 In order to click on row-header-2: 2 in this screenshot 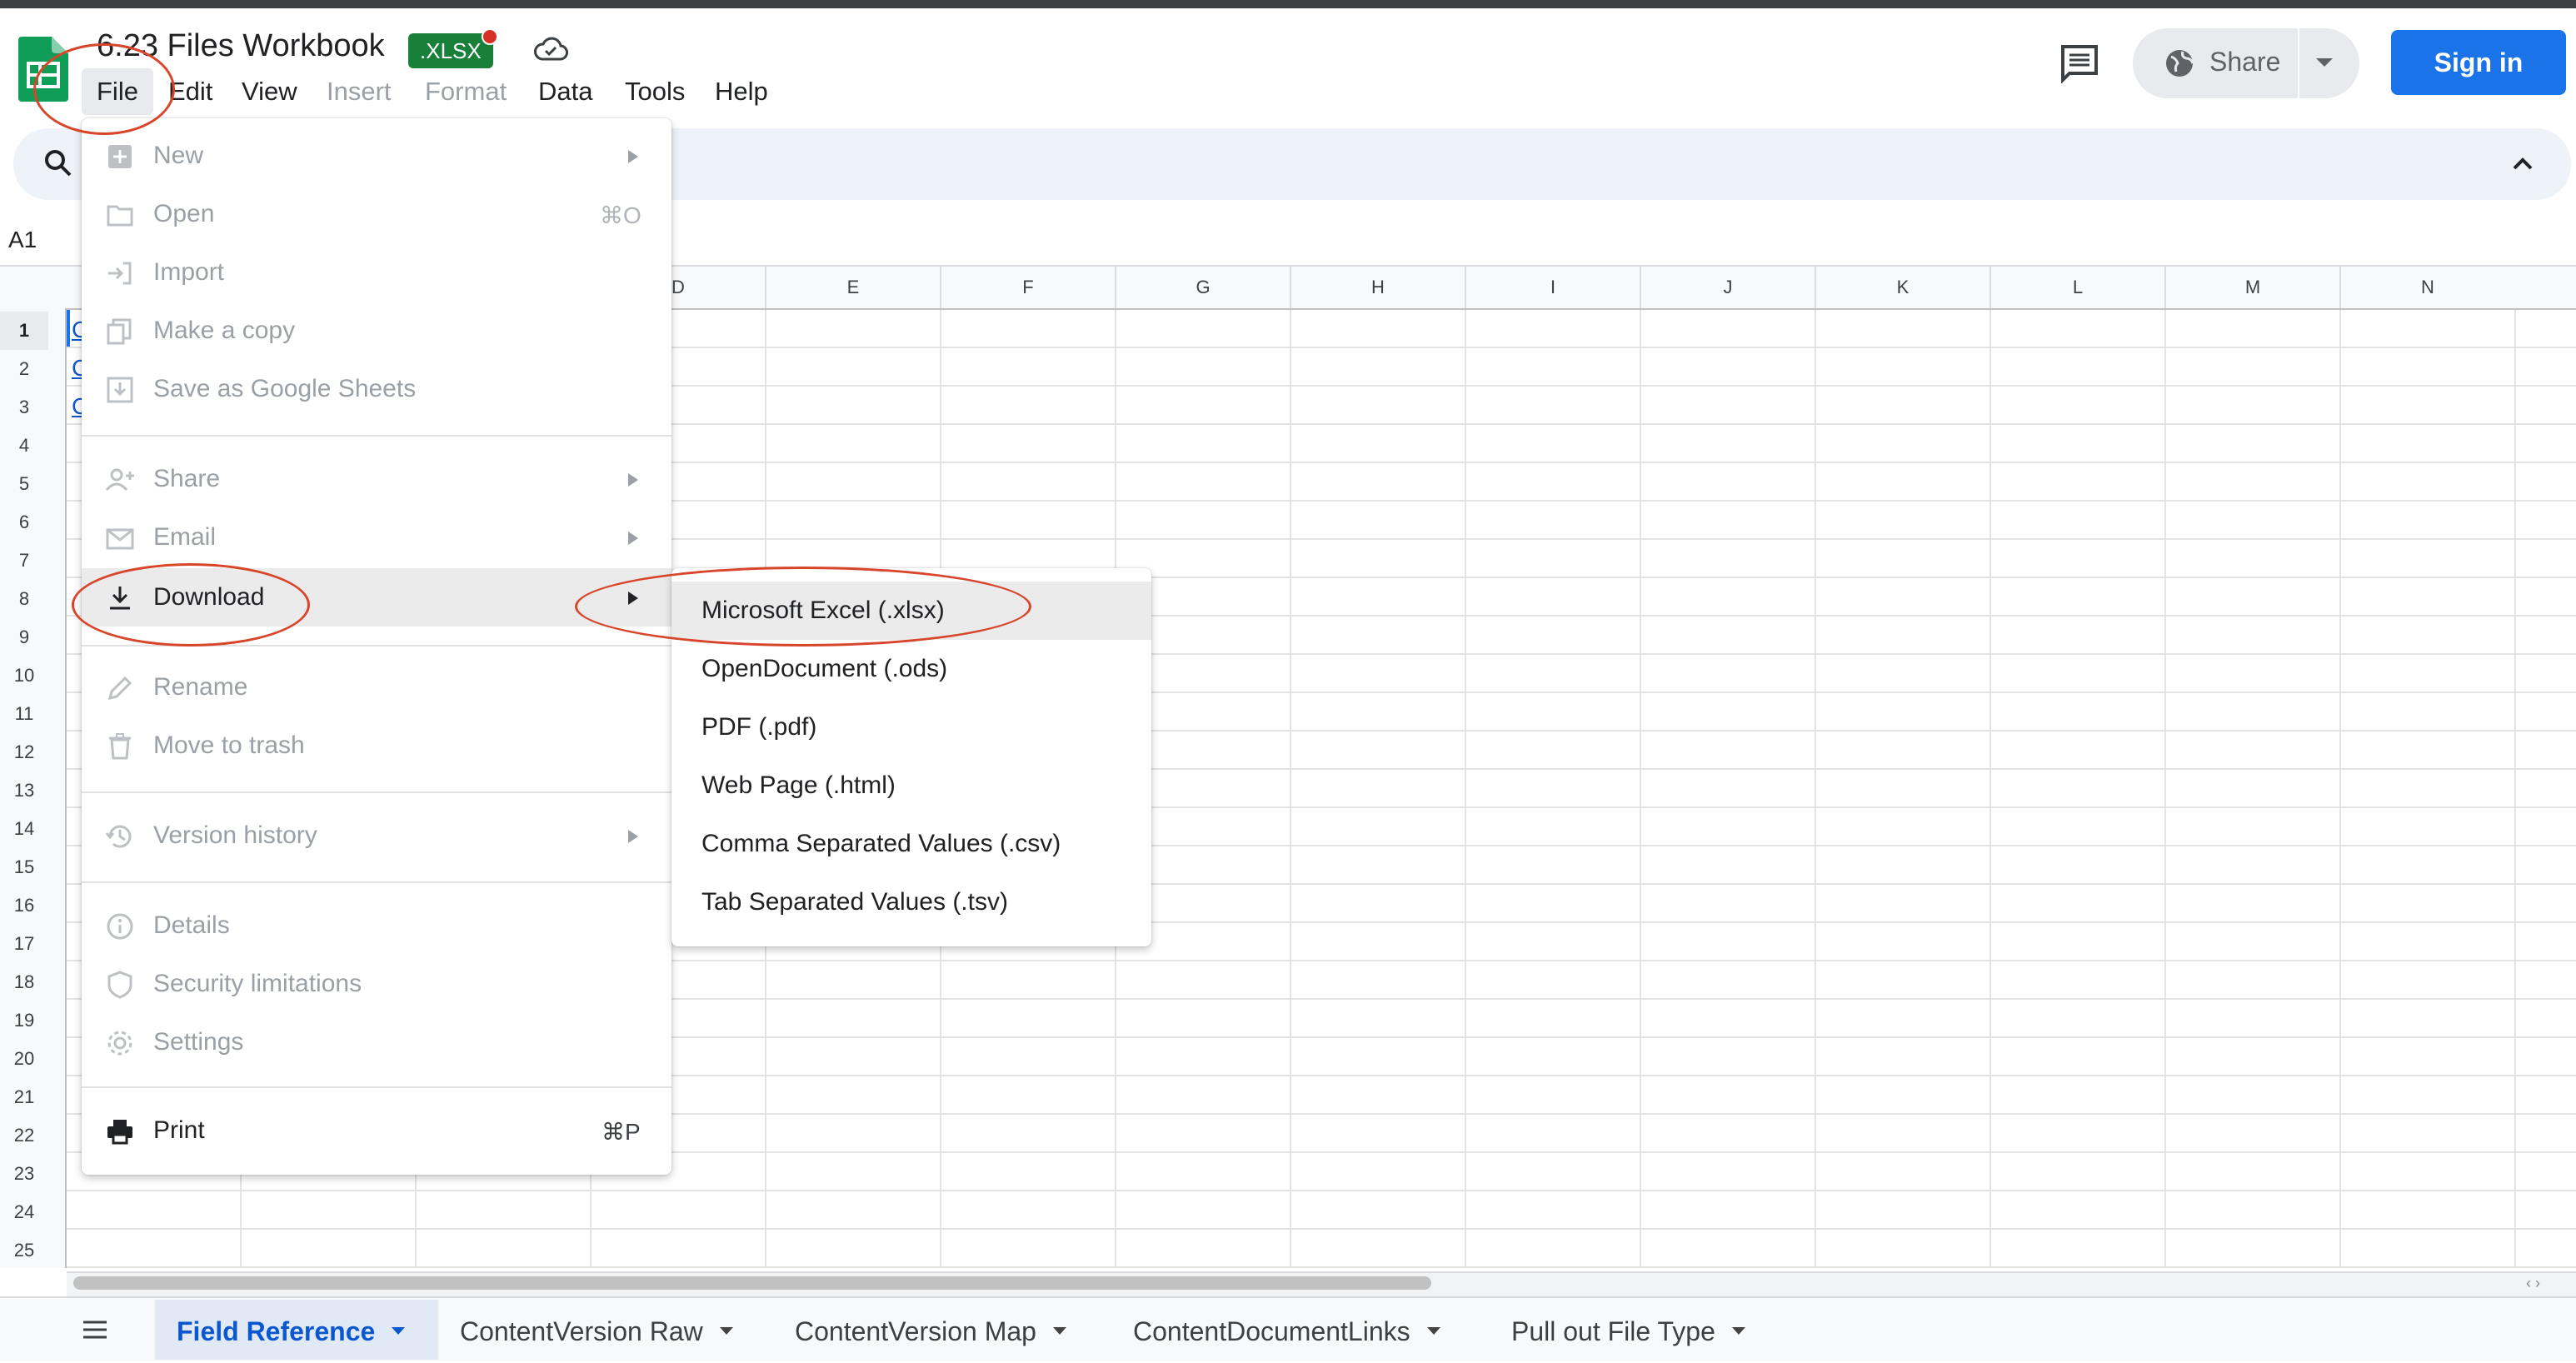, I will do `click(24, 369)`.